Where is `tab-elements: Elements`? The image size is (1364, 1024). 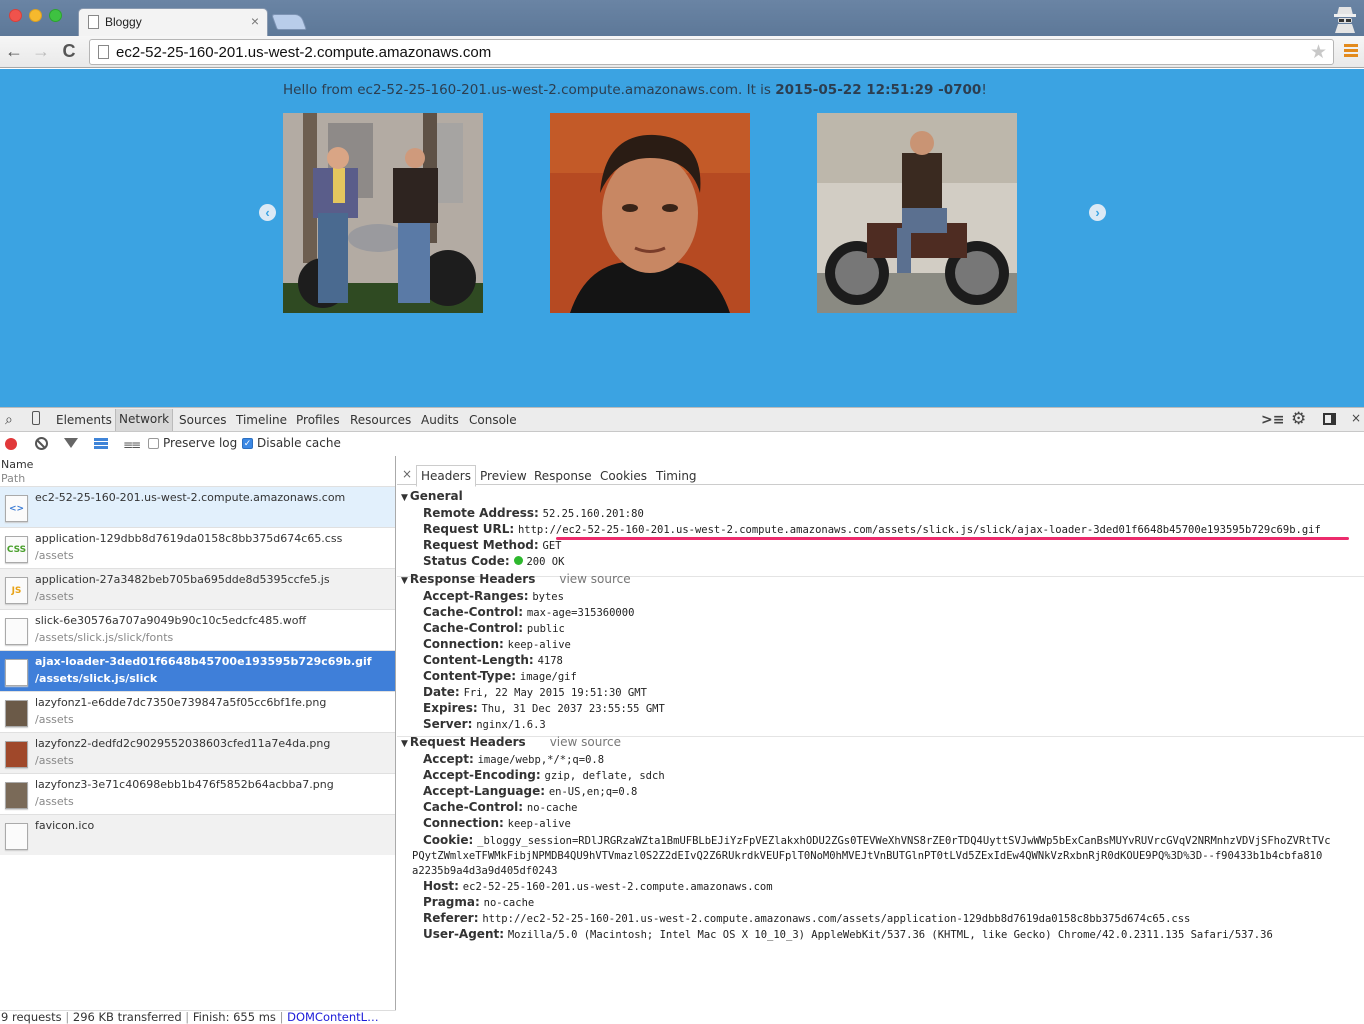
tab-elements: Elements is located at coordinates (84, 420).